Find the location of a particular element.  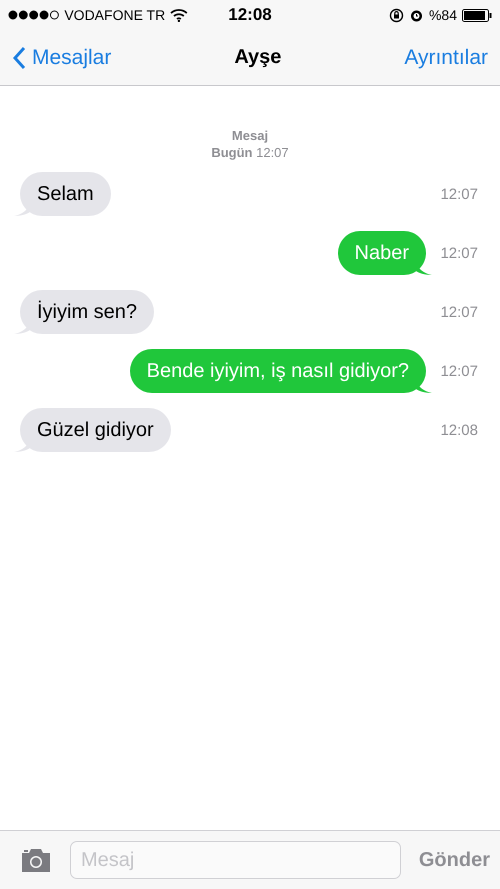

alarm-icon is located at coordinates (416, 15).